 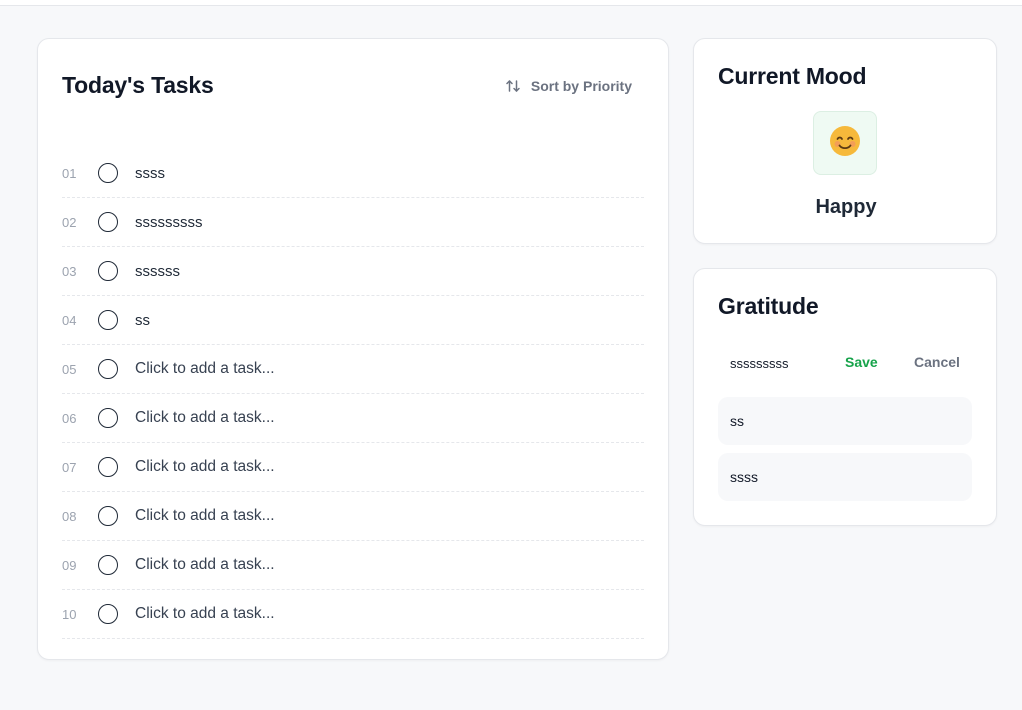 I want to click on task-row: 01 ssss, so click(x=353, y=173).